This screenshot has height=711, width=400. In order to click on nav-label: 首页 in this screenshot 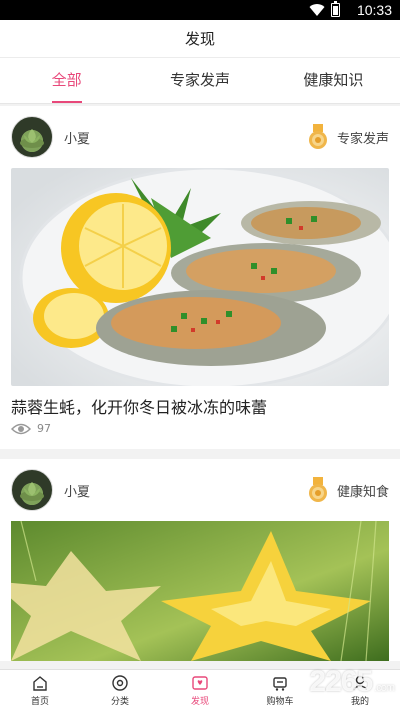, I will do `click(39, 702)`.